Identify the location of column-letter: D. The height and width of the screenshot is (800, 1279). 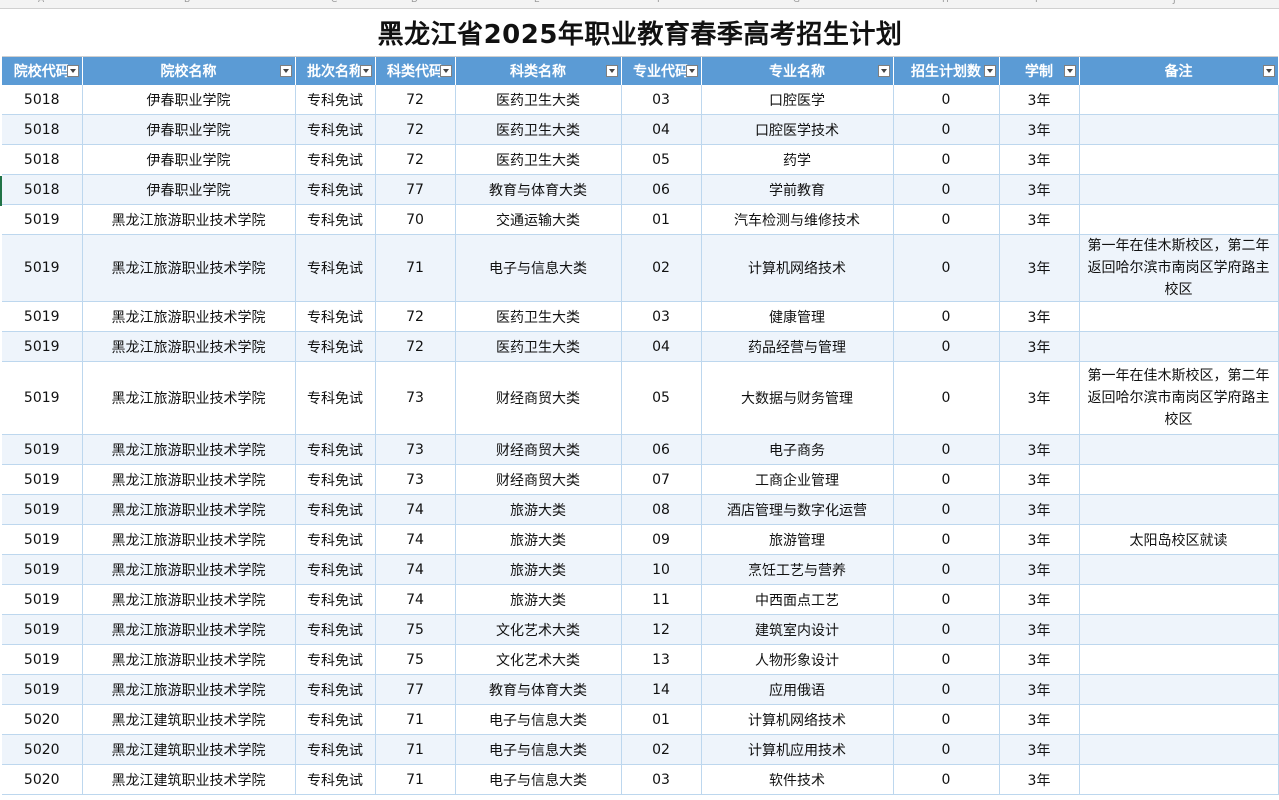
(414, 2).